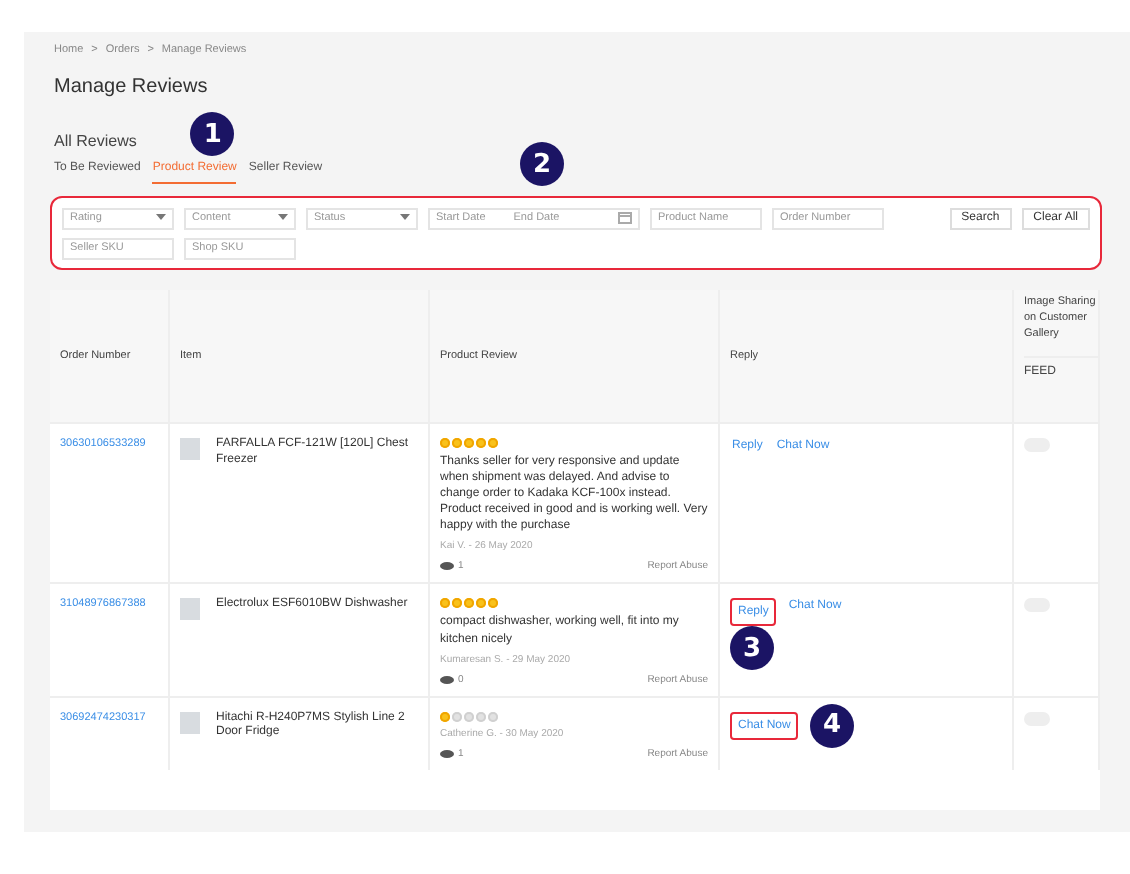  Describe the element at coordinates (832, 725) in the screenshot. I see `step-number-badge: 4` at that location.